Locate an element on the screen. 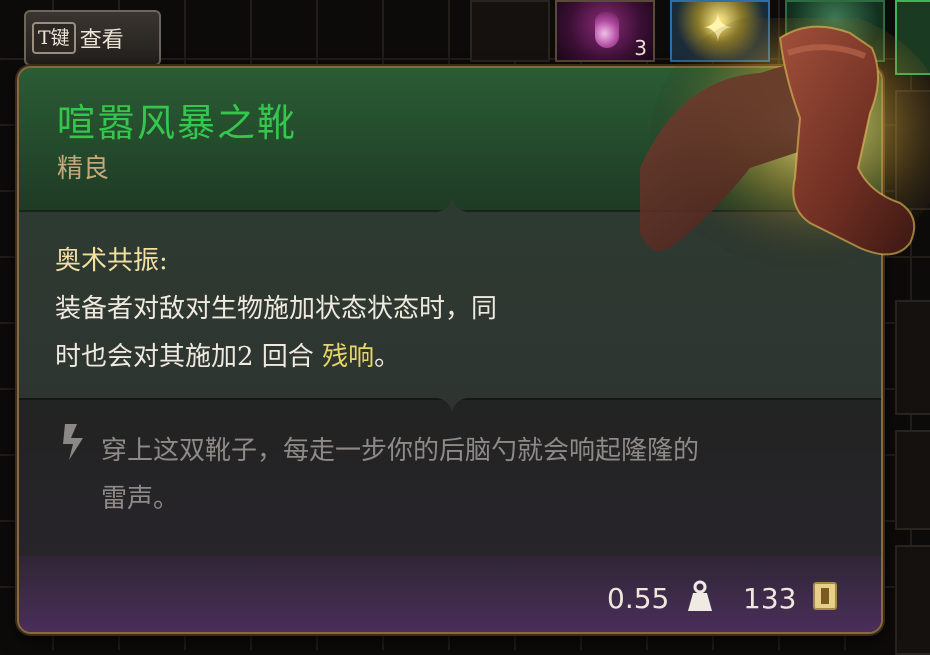 Image resolution: width=930 pixels, height=655 pixels. inspect-hint-button: T键 查看 is located at coordinates (92, 38).